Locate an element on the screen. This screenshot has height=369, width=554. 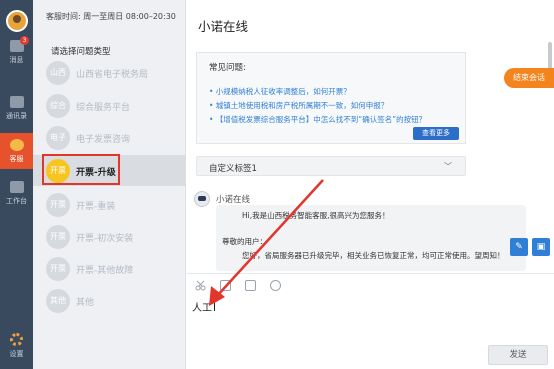
message-line: 尊敬的用户： is located at coordinates (244, 241).